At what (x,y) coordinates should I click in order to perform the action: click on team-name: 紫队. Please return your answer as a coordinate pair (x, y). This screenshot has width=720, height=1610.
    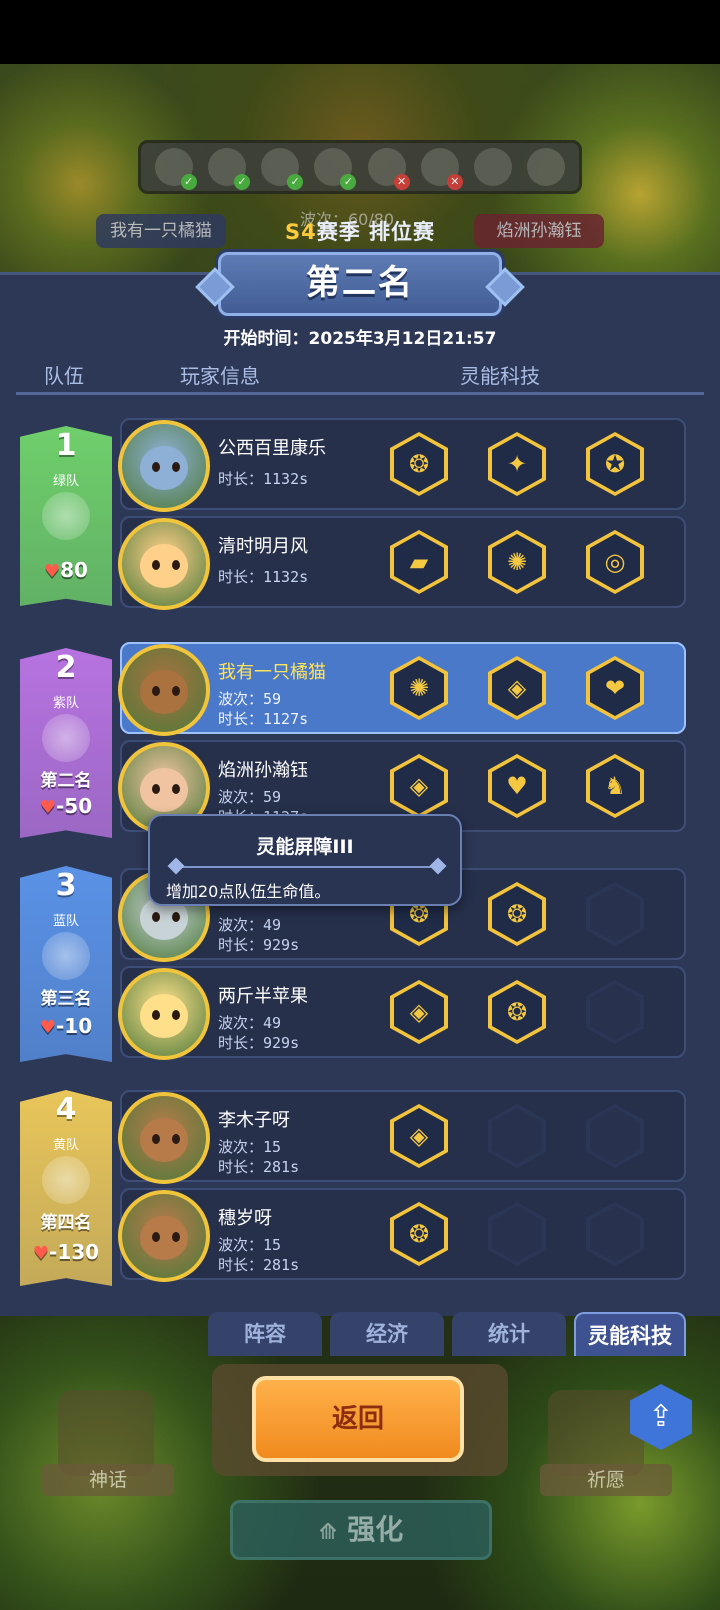
    Looking at the image, I should click on (65, 703).